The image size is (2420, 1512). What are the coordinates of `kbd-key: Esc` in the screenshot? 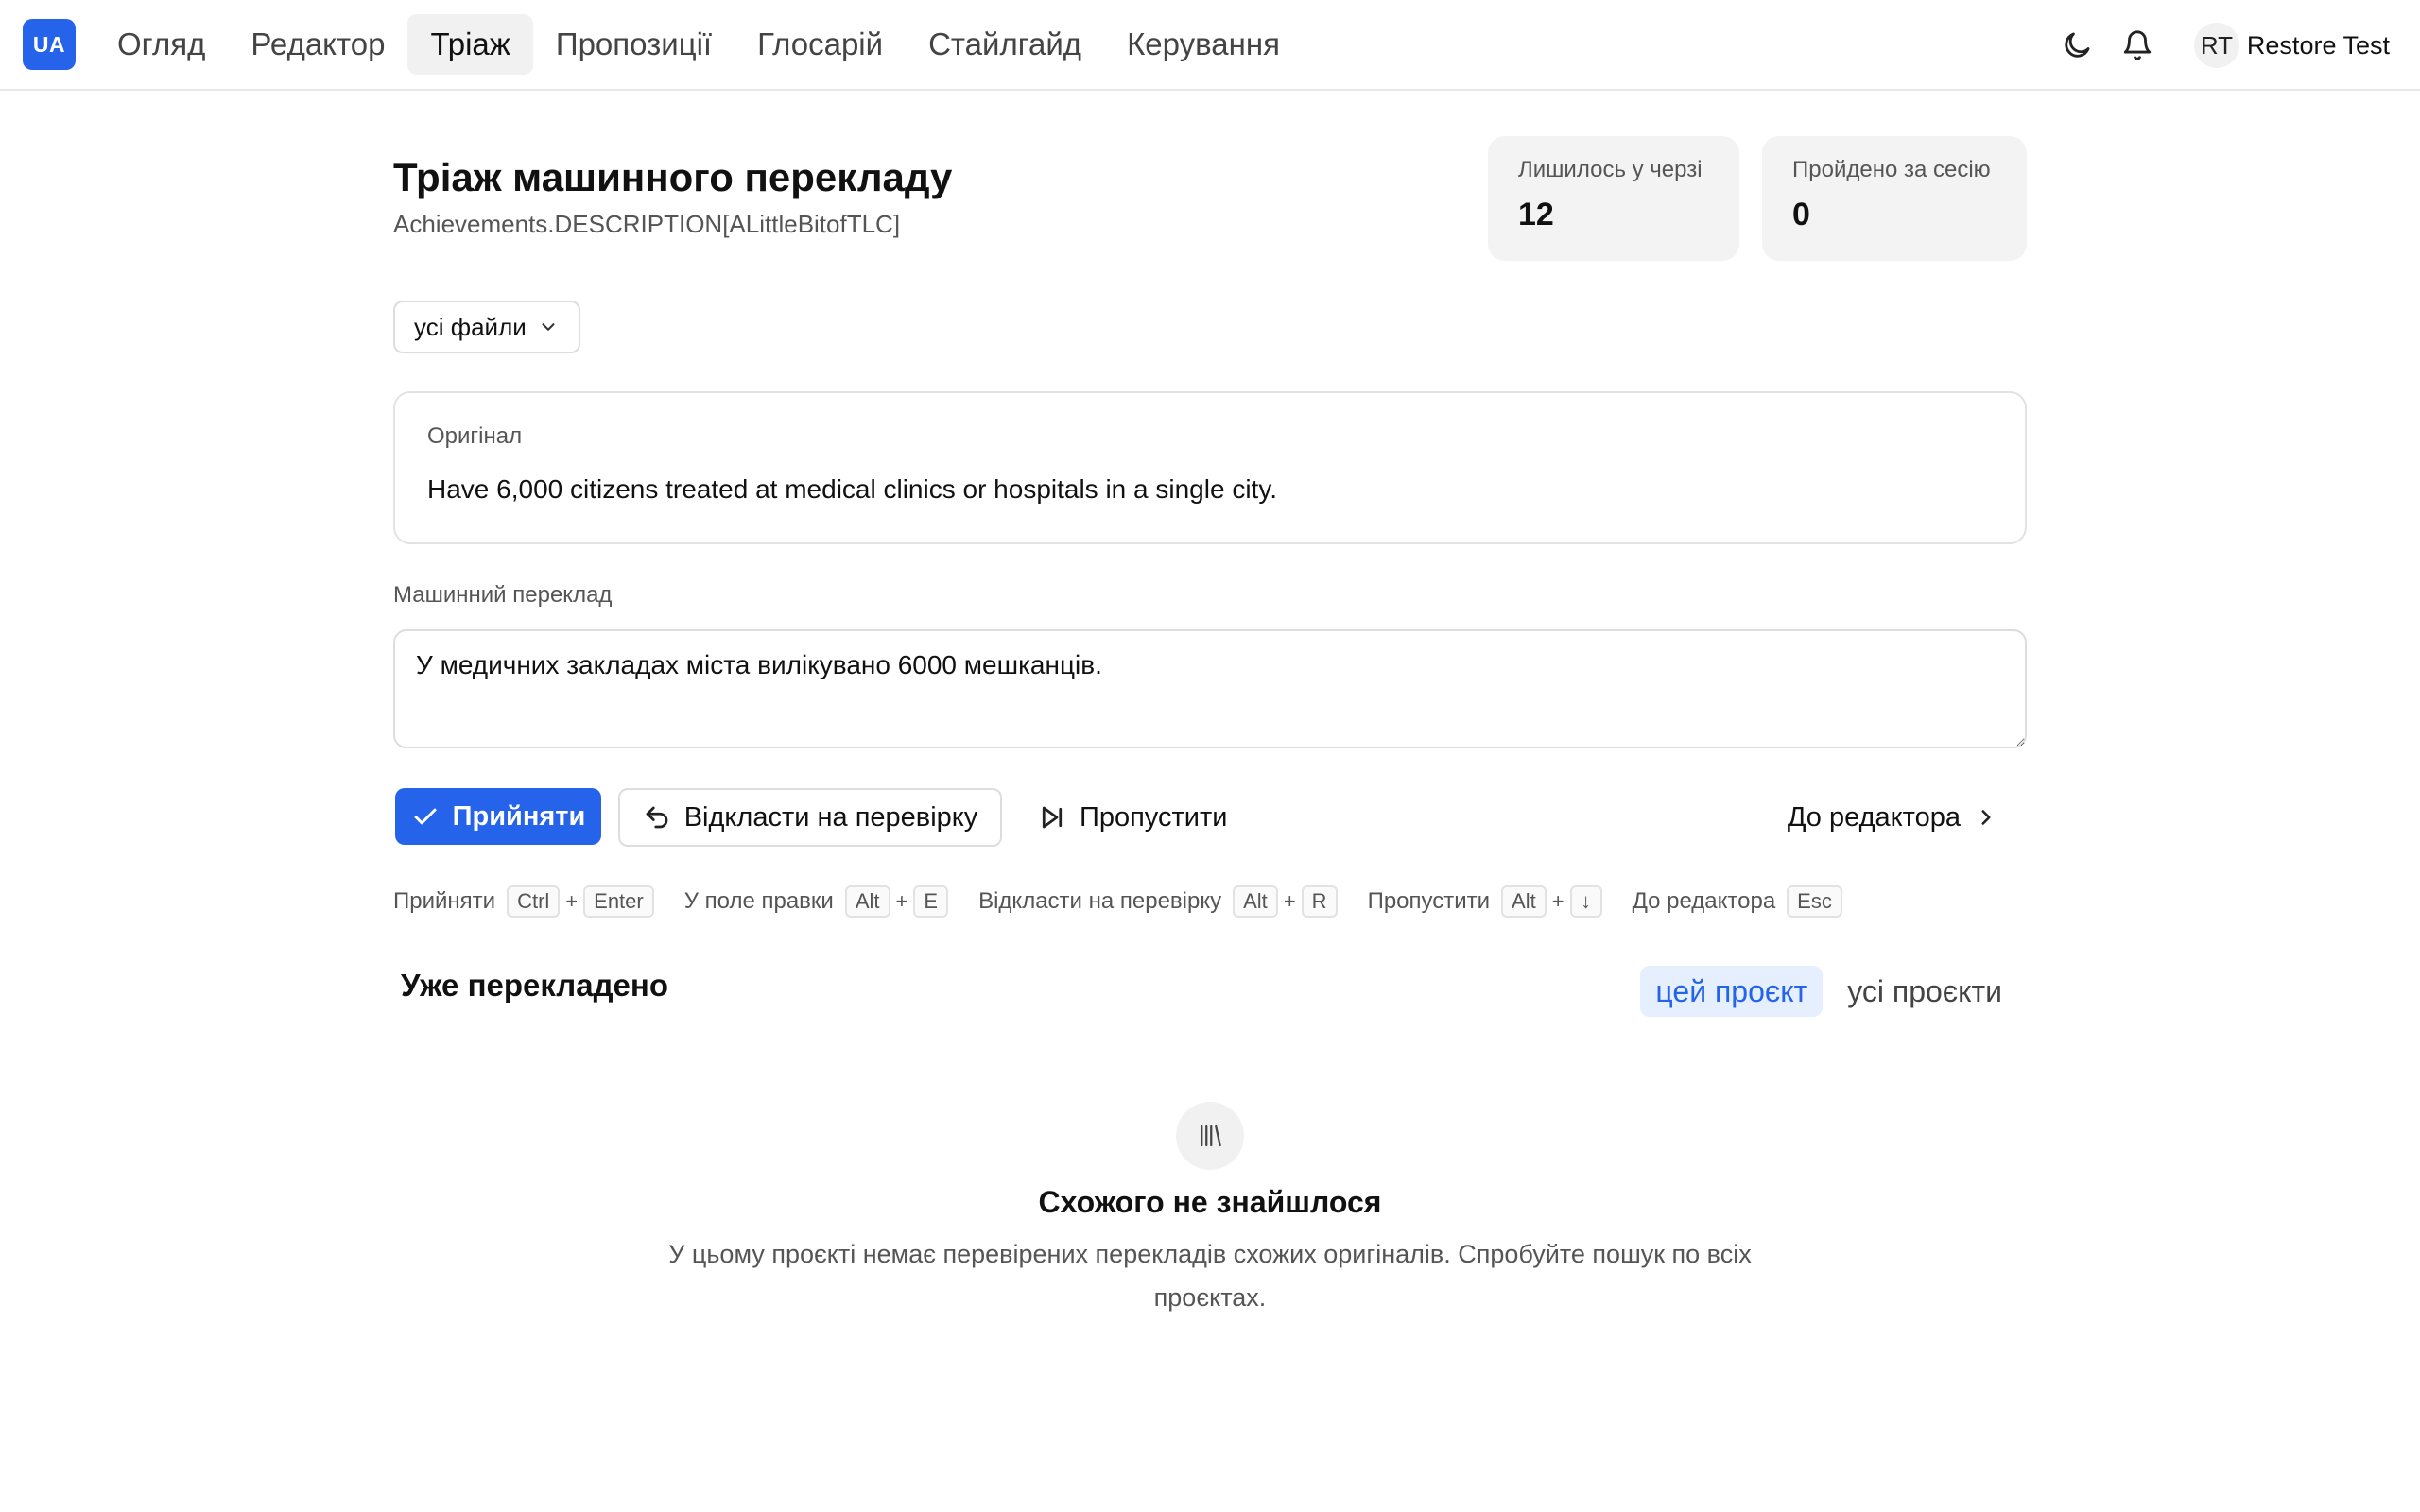 It's located at (1815, 901).